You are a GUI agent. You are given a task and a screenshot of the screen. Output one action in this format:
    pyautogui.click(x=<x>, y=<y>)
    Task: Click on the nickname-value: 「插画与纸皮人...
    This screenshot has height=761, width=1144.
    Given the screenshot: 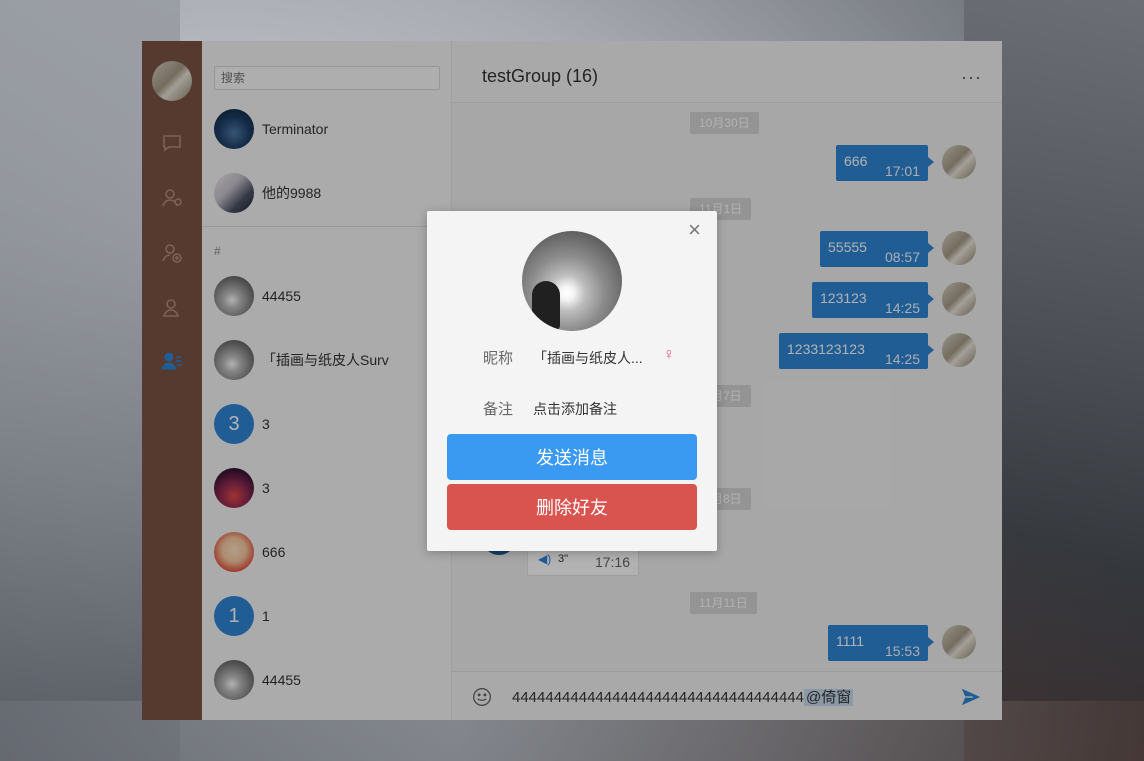 What is the action you would take?
    pyautogui.click(x=588, y=358)
    